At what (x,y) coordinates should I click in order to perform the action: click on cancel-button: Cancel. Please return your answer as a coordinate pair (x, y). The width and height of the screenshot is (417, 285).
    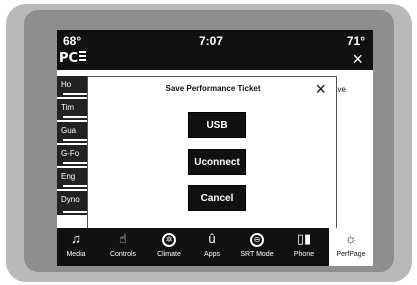
    Looking at the image, I should click on (217, 198).